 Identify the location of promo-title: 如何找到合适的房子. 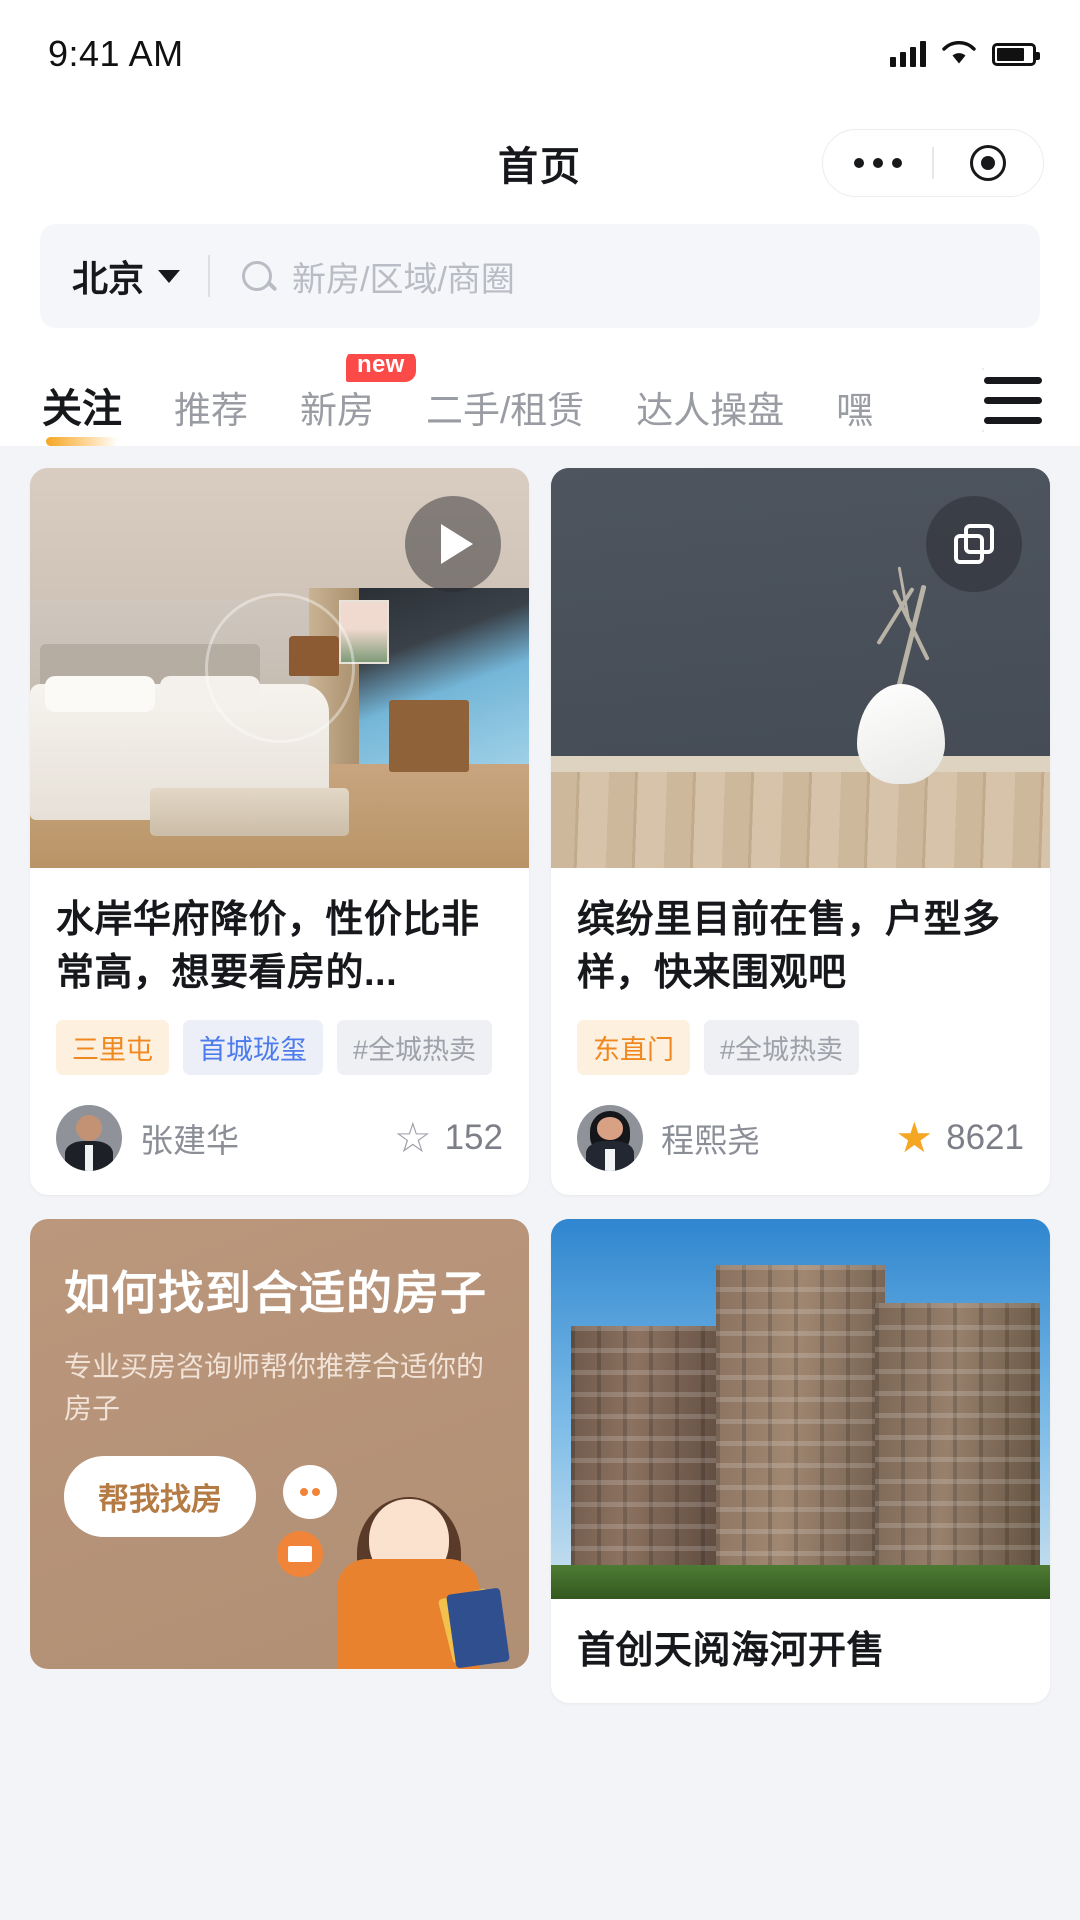
(275, 1293).